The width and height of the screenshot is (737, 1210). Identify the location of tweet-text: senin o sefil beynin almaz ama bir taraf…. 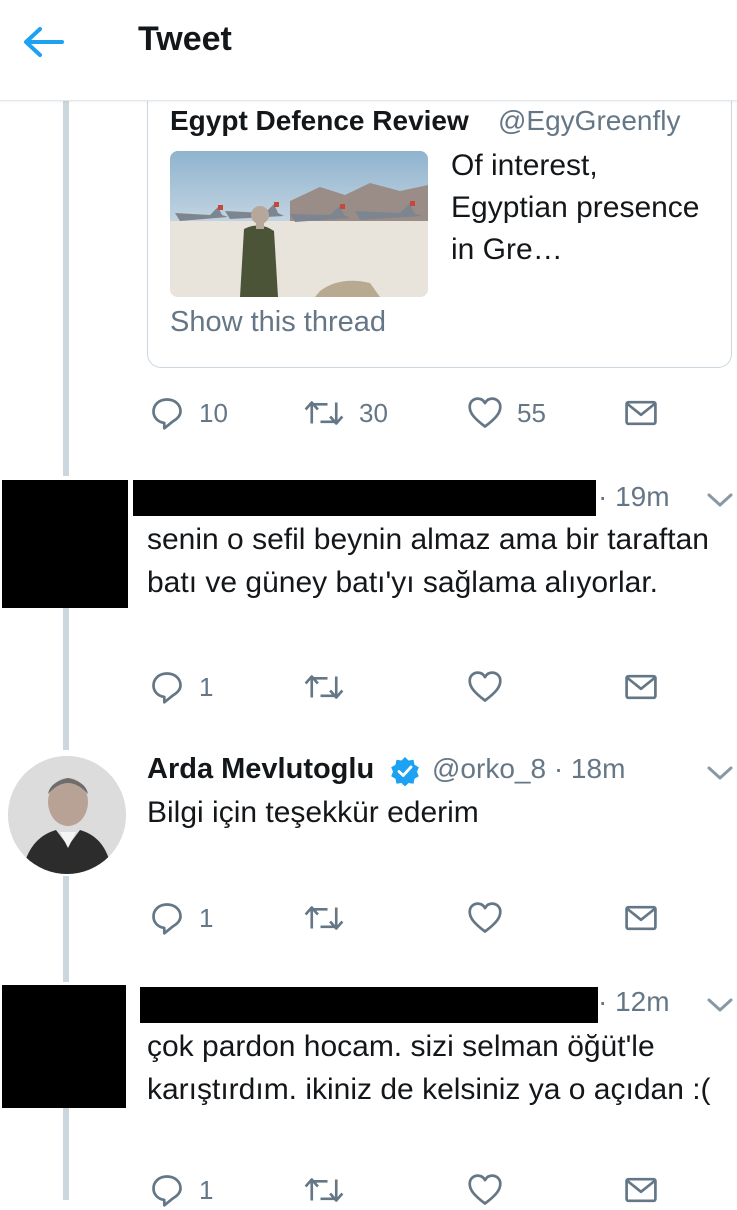
(428, 561).